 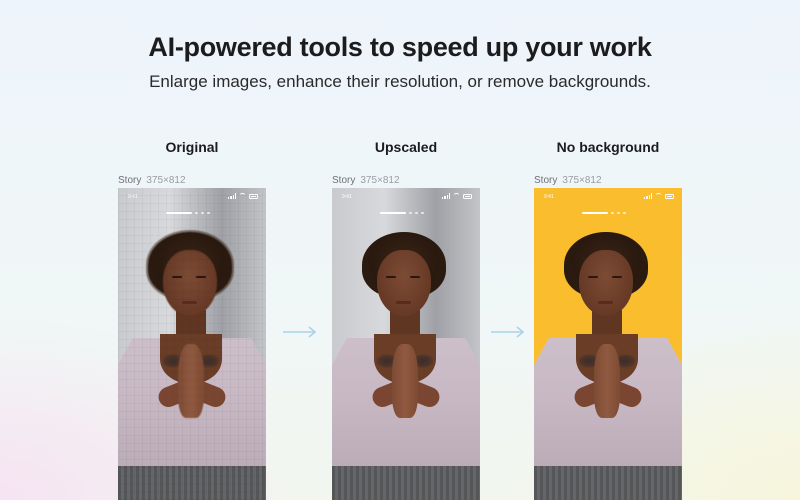 I want to click on upscaled-story-preview: 9:41, so click(x=406, y=344).